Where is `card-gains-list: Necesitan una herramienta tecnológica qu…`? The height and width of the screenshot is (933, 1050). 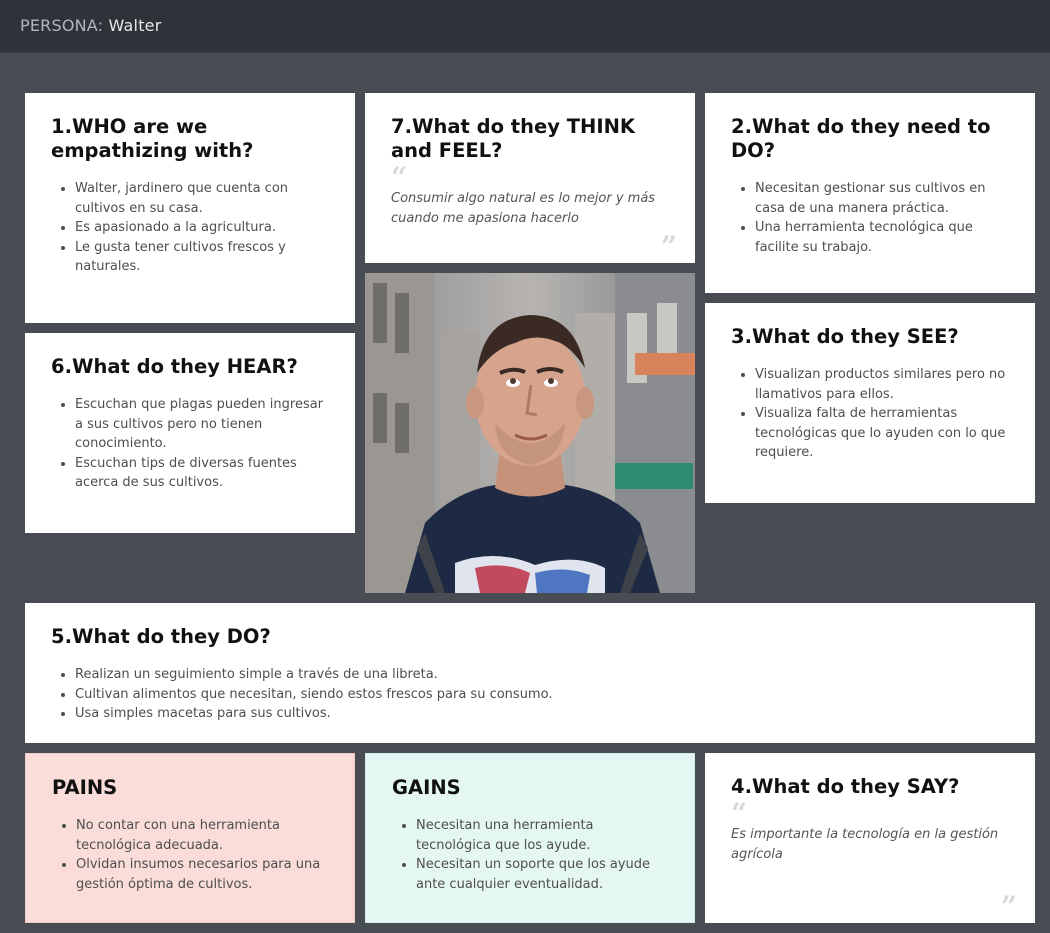
card-gains-list: Necesitan una herramienta tecnológica qu… is located at coordinates (530, 855).